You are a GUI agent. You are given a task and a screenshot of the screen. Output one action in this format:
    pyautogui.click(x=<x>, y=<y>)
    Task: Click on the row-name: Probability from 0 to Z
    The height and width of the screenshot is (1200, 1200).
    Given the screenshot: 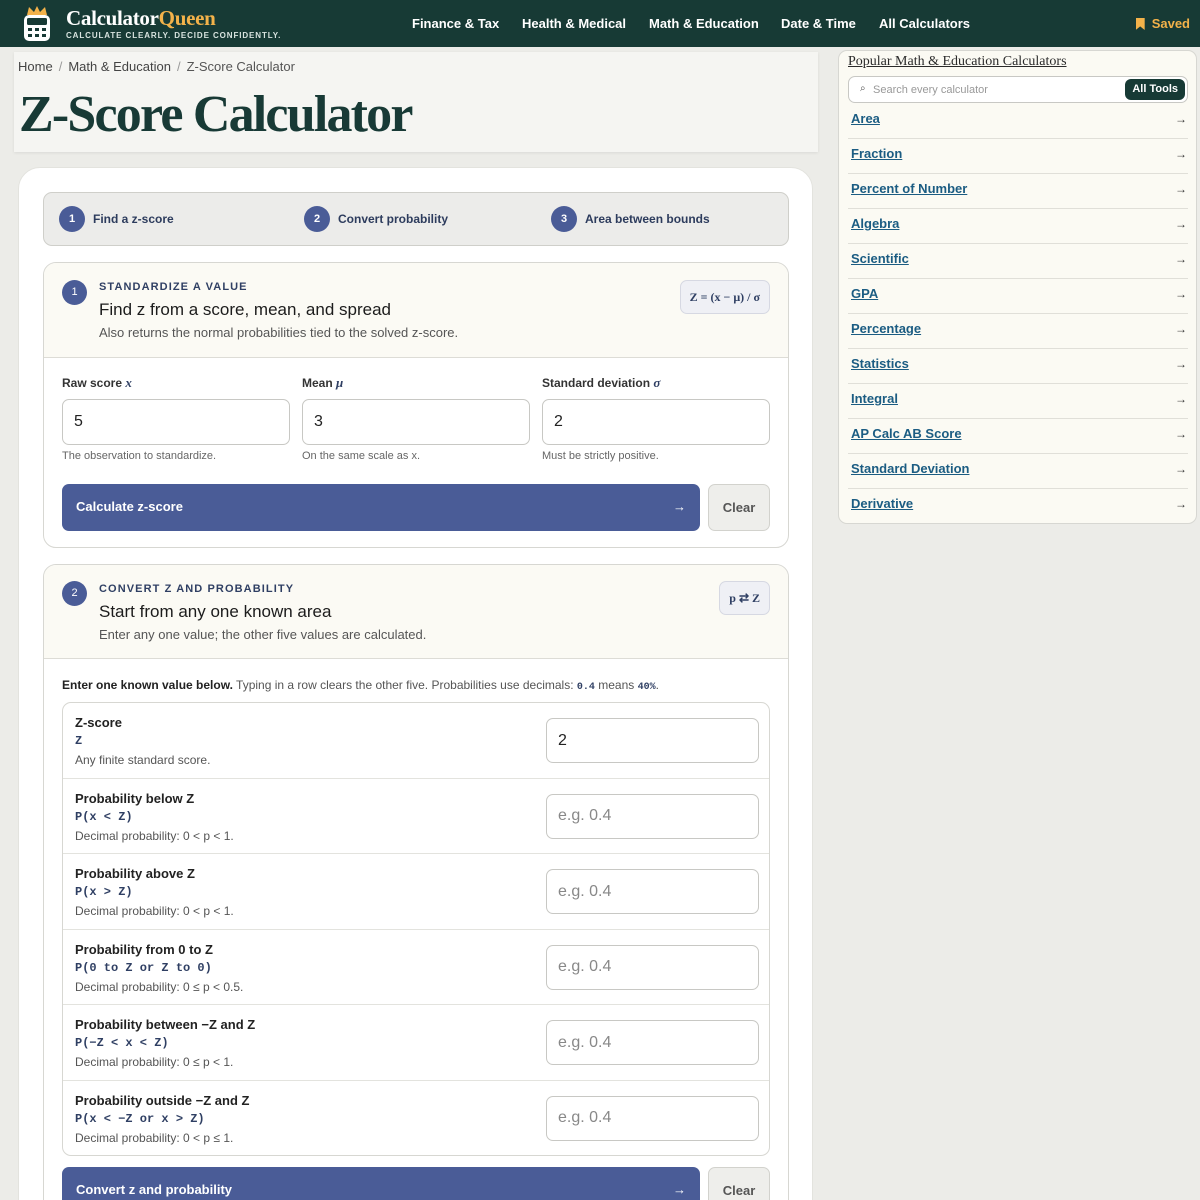 What is the action you would take?
    pyautogui.click(x=144, y=949)
    